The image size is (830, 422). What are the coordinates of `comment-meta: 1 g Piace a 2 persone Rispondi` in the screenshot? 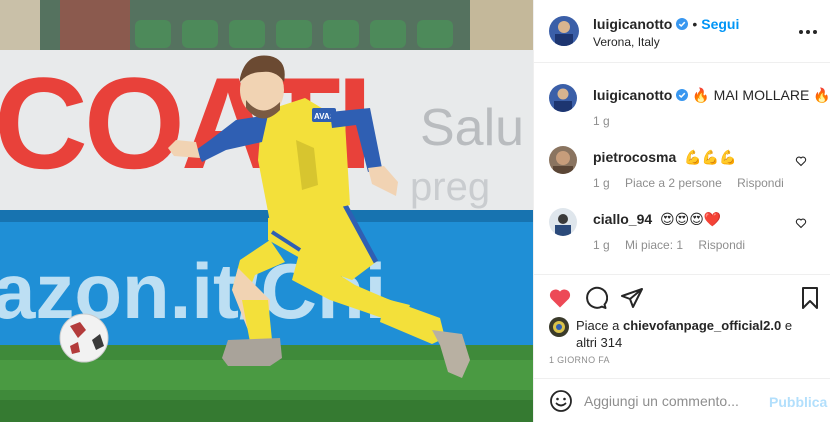 It's located at (694, 183).